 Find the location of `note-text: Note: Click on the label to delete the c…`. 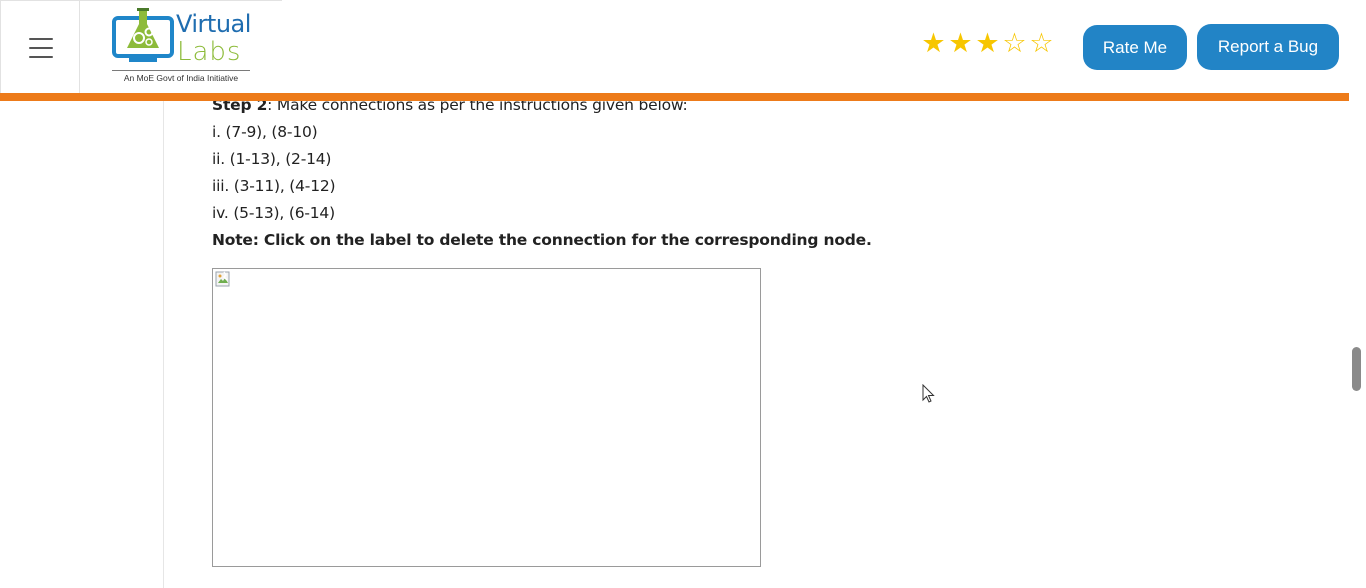

note-text: Note: Click on the label to delete the c… is located at coordinates (542, 240).